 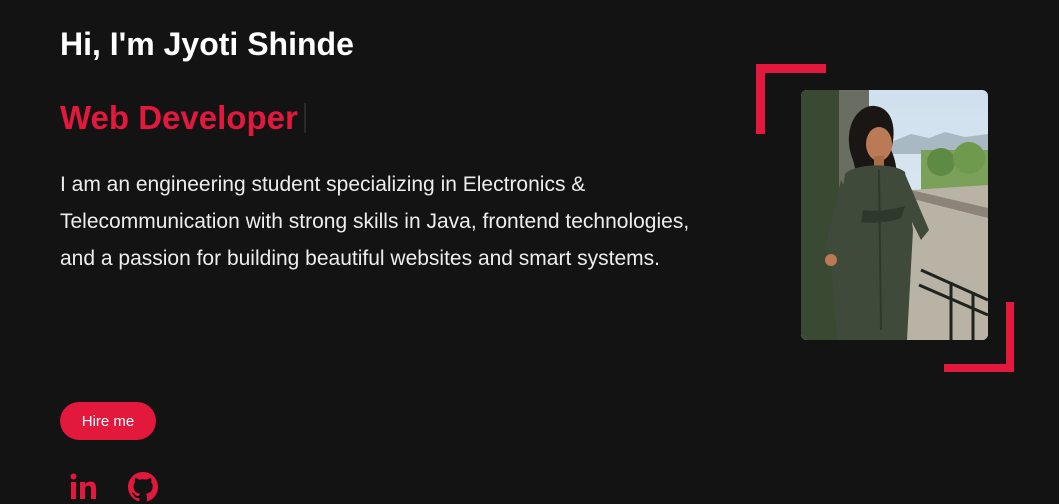 I want to click on greeting-heading: Hi, I'm Jyoti Shinde, so click(x=207, y=44).